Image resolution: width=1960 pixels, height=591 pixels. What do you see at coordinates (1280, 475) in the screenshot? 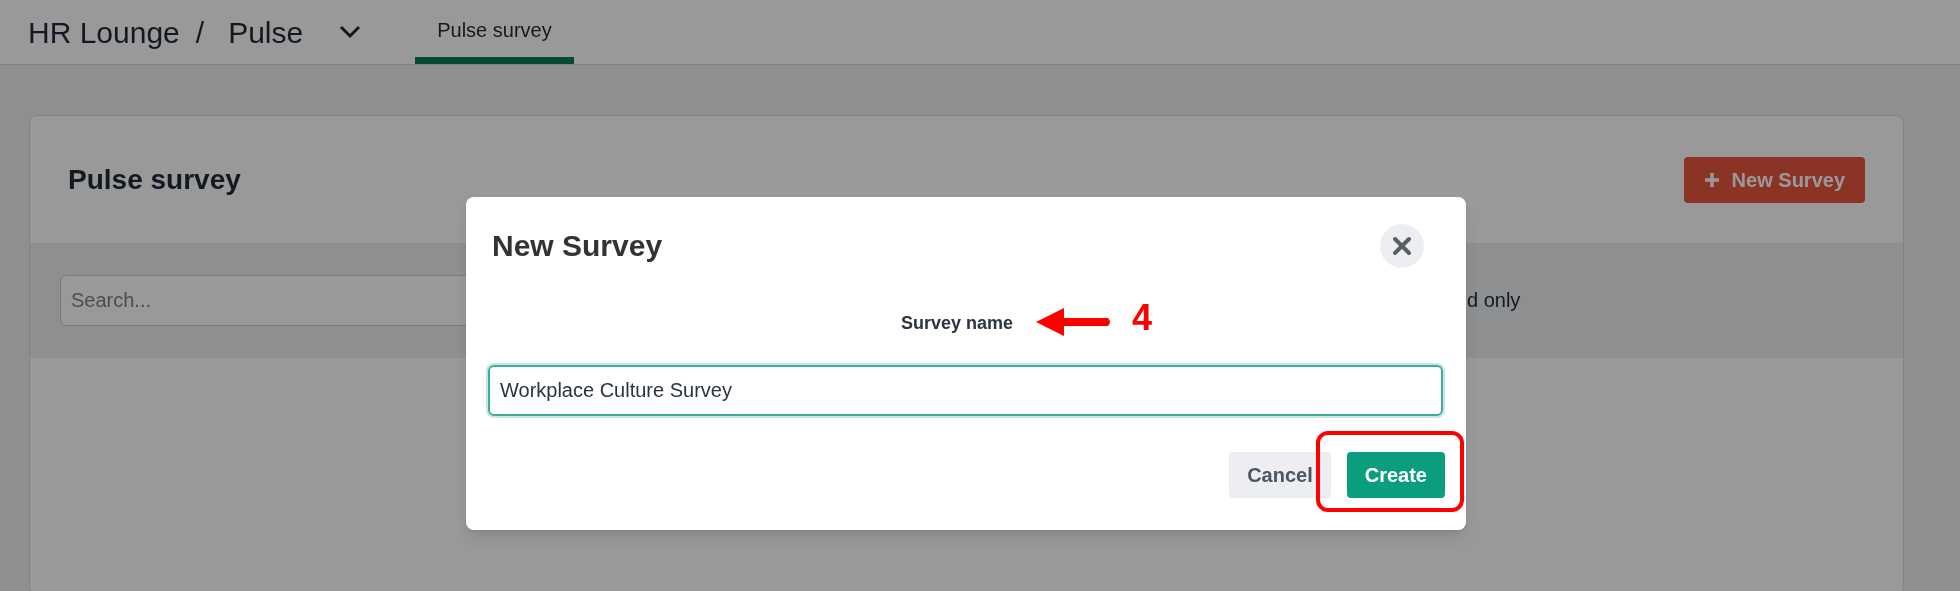
I see `cancel-button: Cancel` at bounding box center [1280, 475].